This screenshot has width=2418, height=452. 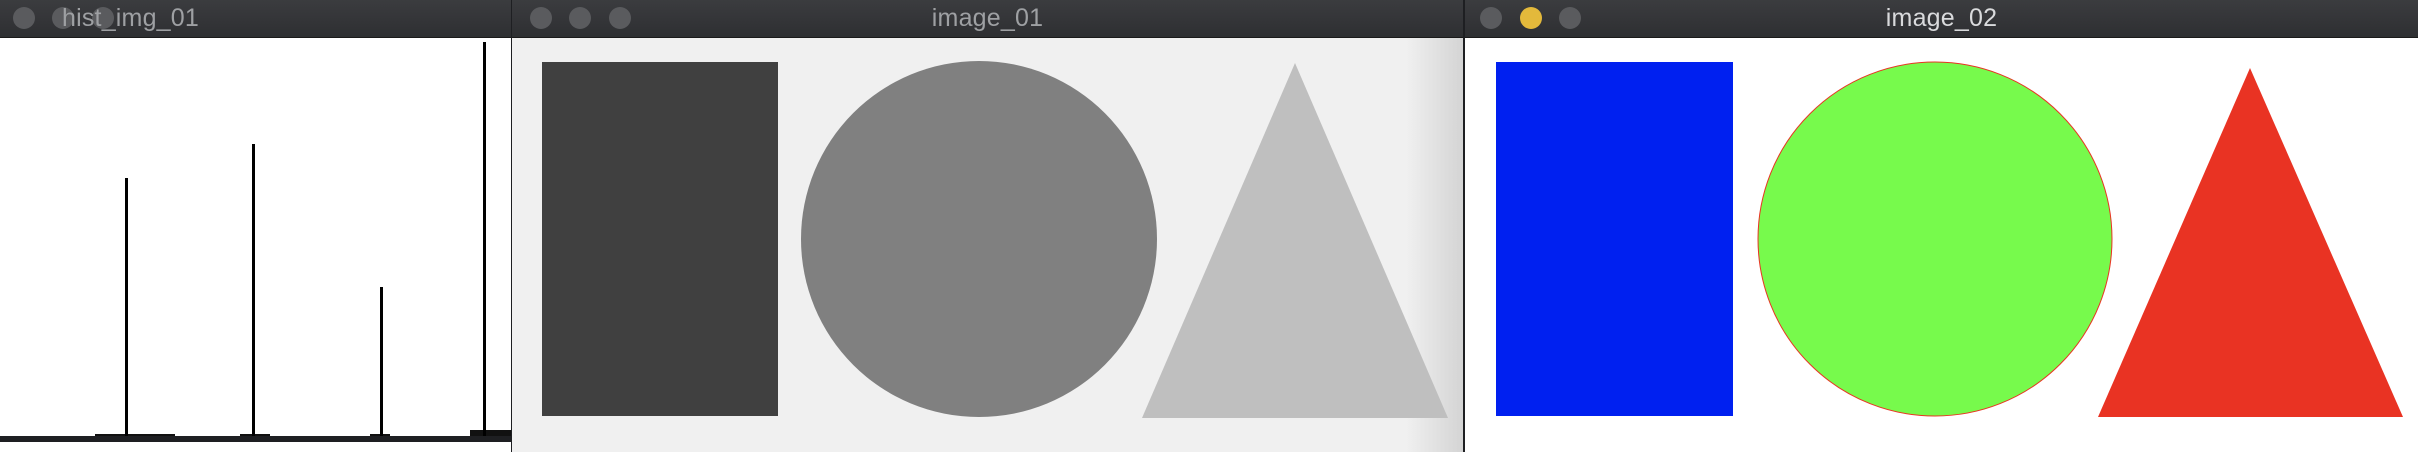 I want to click on gray-rectangle, so click(x=660, y=239).